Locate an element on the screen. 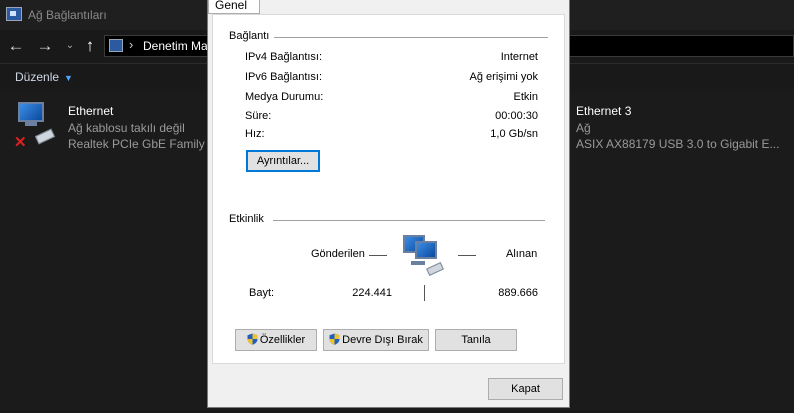  ipv6-value: Ağ erişimi yok is located at coordinates (503, 77).